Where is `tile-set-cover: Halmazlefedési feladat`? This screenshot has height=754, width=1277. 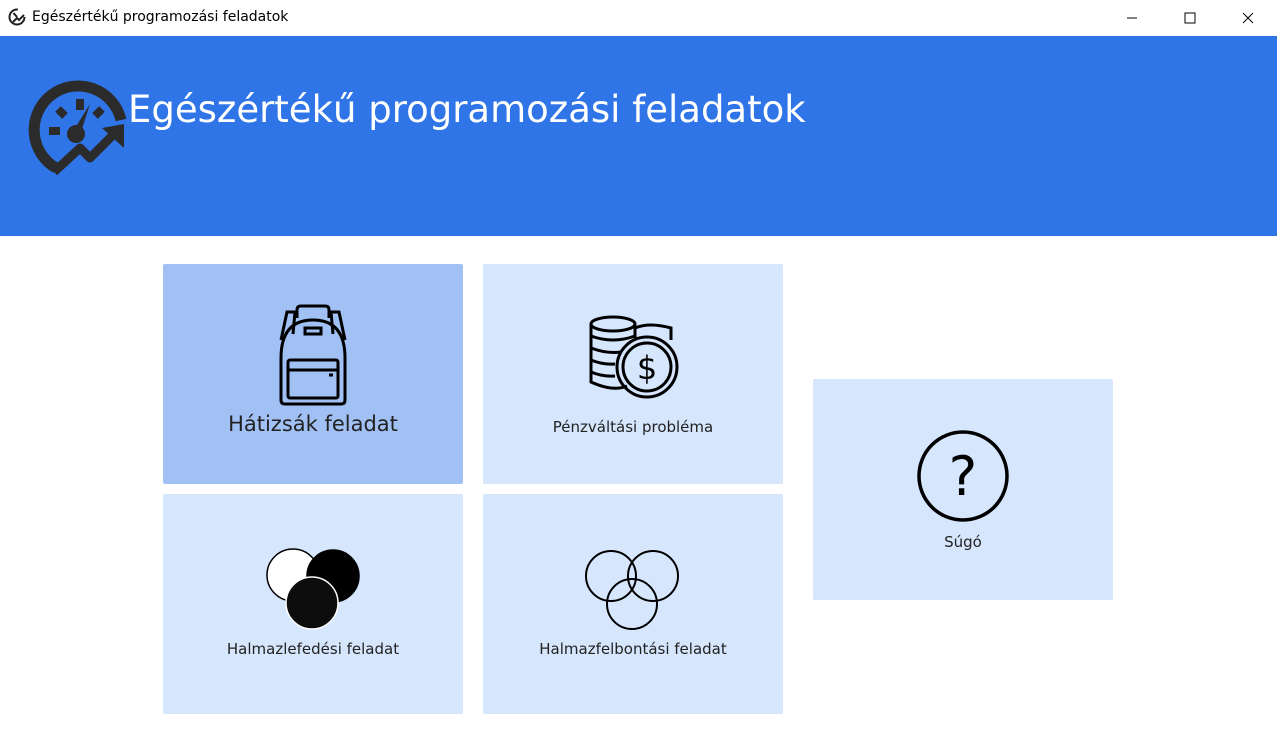
tile-set-cover: Halmazlefedési feladat is located at coordinates (313, 604).